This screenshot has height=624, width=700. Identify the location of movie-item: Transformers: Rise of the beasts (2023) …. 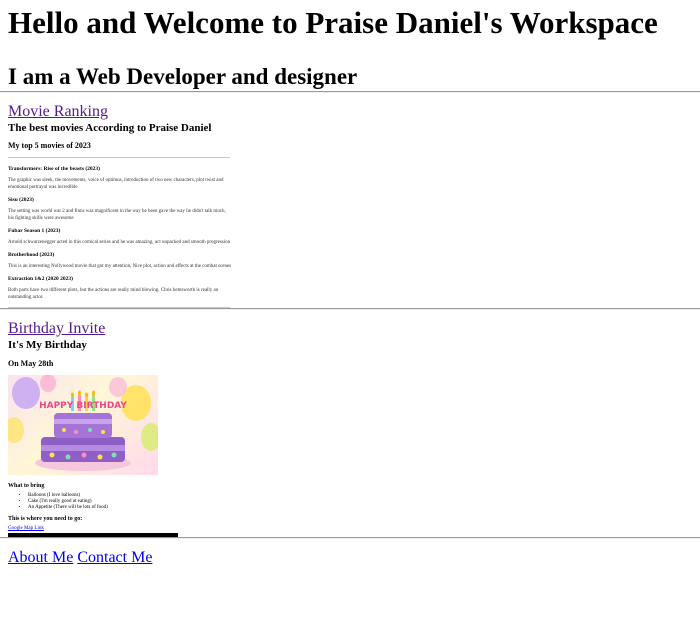
(120, 178).